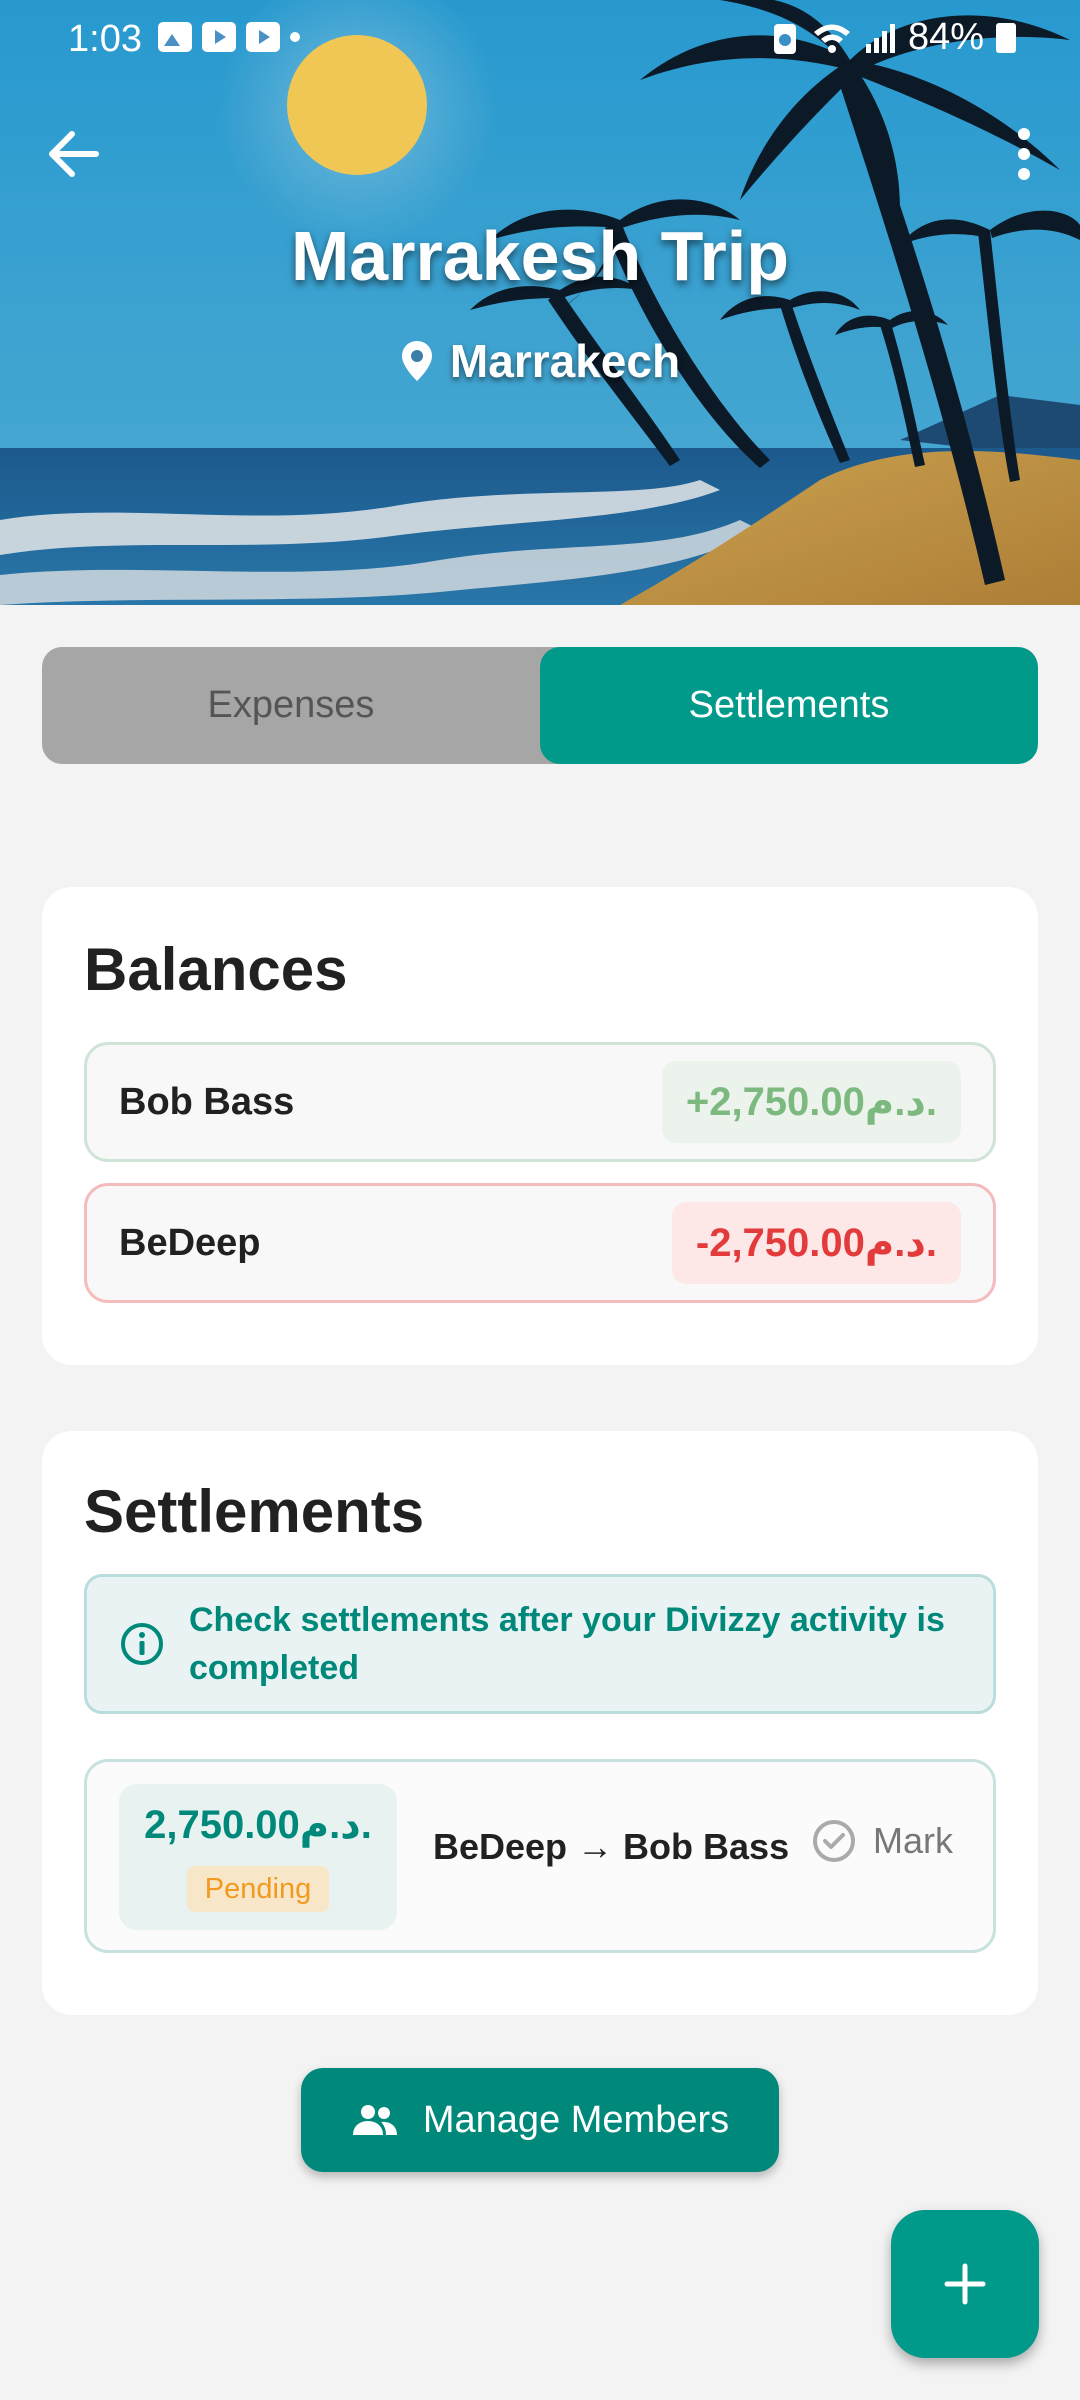 The image size is (1080, 2400). Describe the element at coordinates (175, 37) in the screenshot. I see `image-notification-icon` at that location.